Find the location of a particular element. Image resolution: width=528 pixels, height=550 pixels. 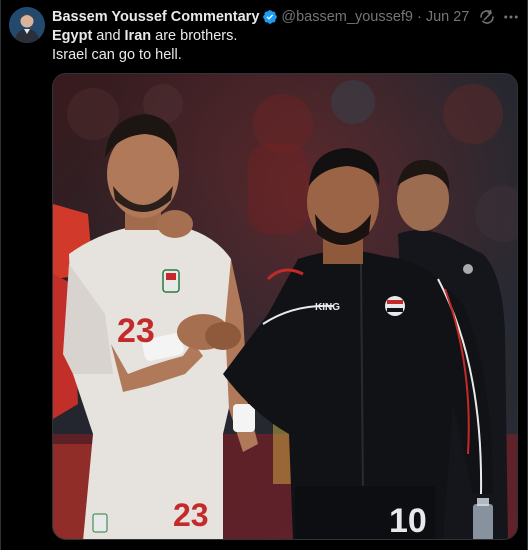

author-name: Bassem Youssef Commentary is located at coordinates (155, 17).